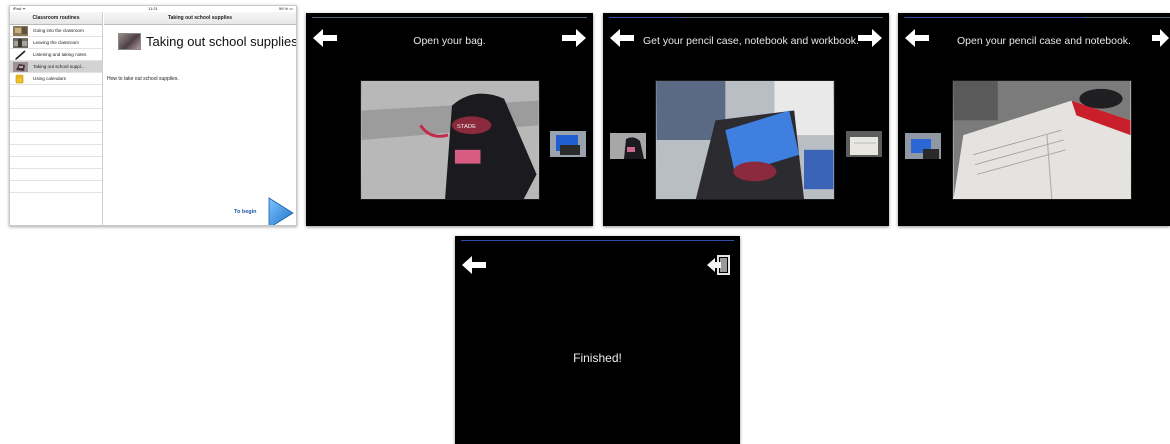 This screenshot has width=1170, height=444. I want to click on routine-description: How to take out school supplies., so click(143, 79).